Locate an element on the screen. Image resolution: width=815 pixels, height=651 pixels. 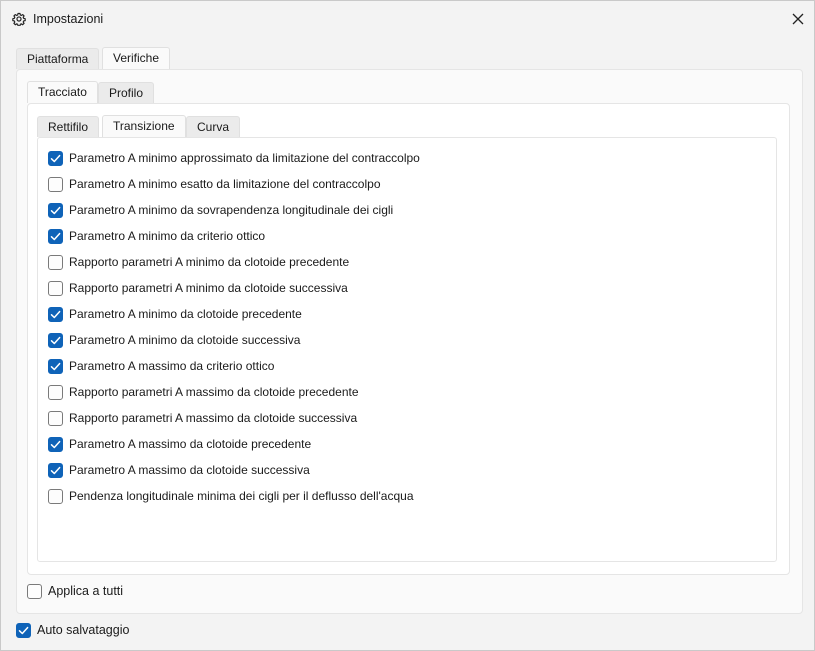
window-title: Impostazioni is located at coordinates (68, 19).